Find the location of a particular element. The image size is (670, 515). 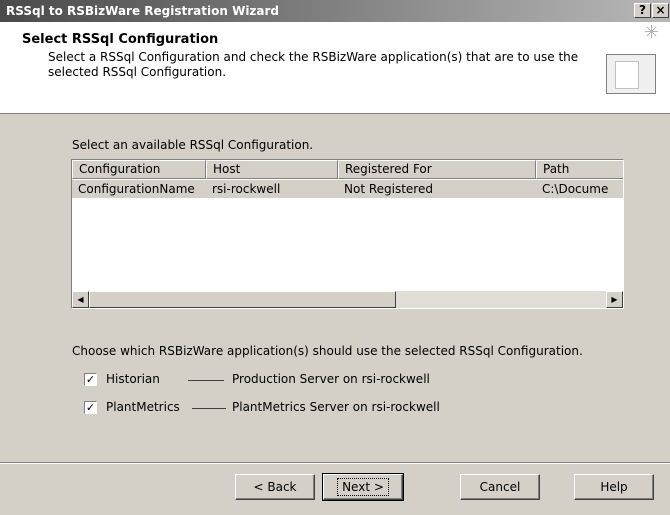

cell-host: rsi-rockwell is located at coordinates (246, 189).